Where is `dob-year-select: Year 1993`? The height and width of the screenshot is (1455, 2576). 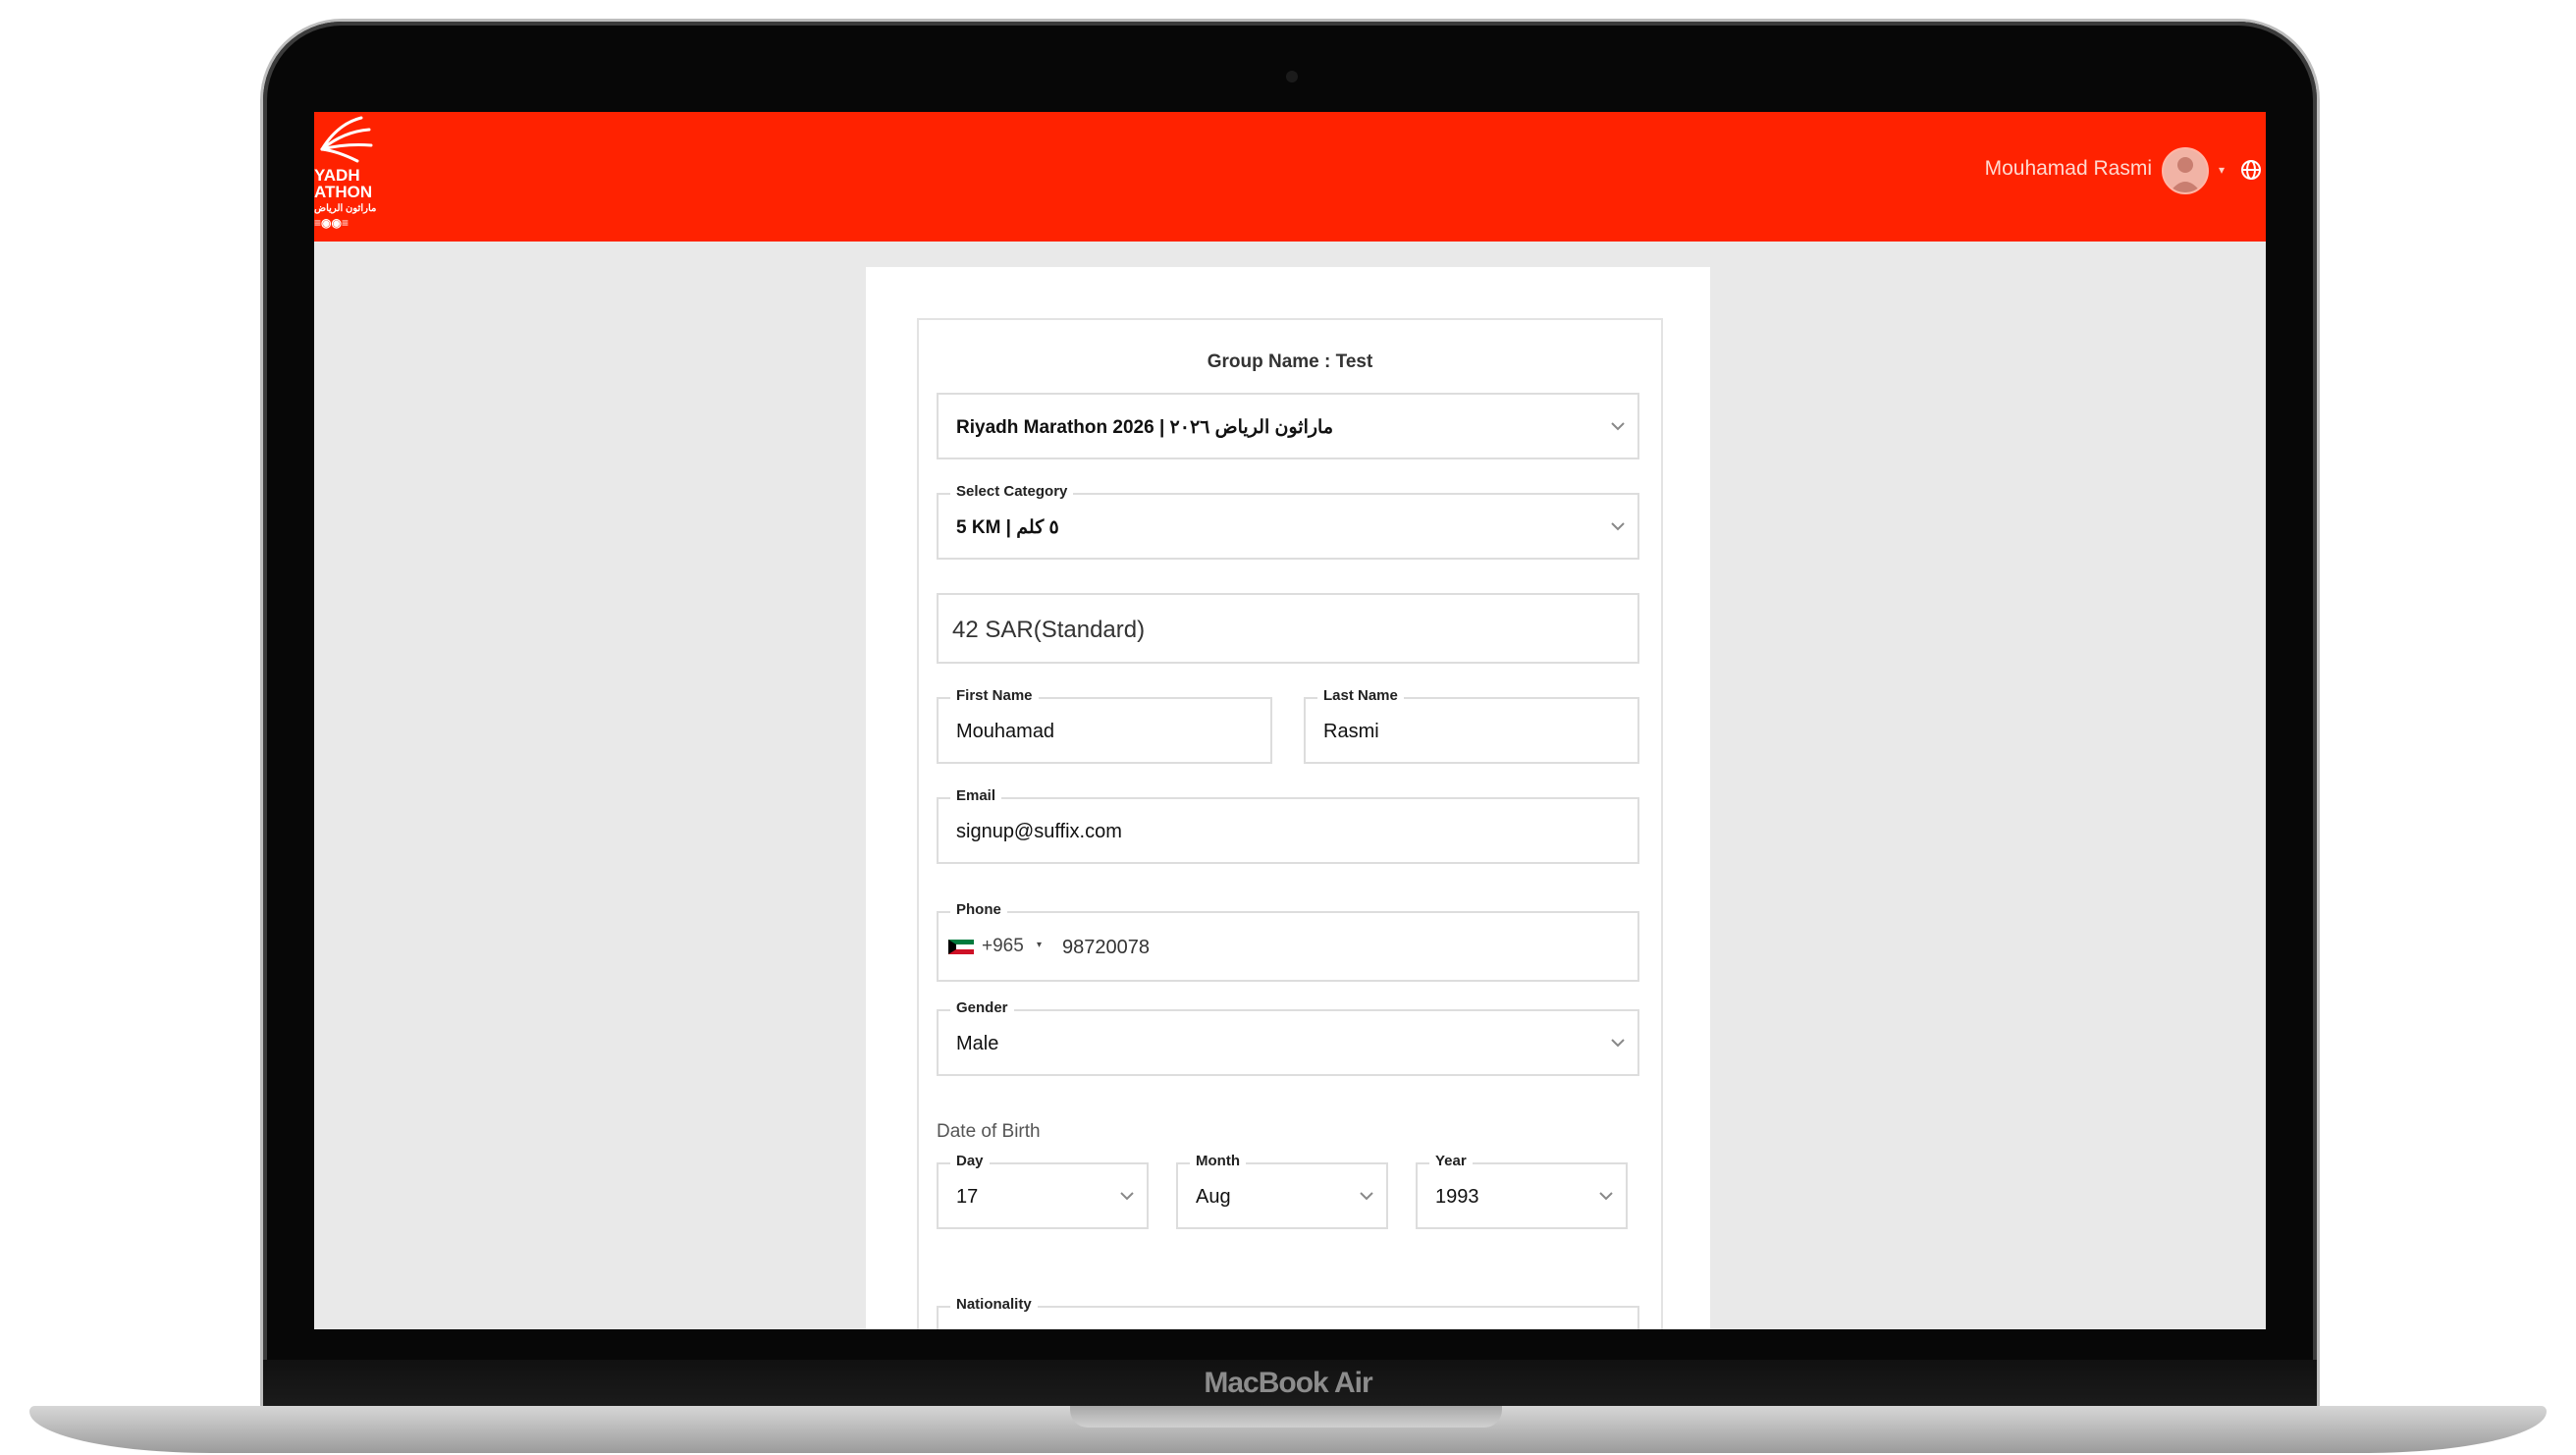
dob-year-select: Year 1993 is located at coordinates (1522, 1191).